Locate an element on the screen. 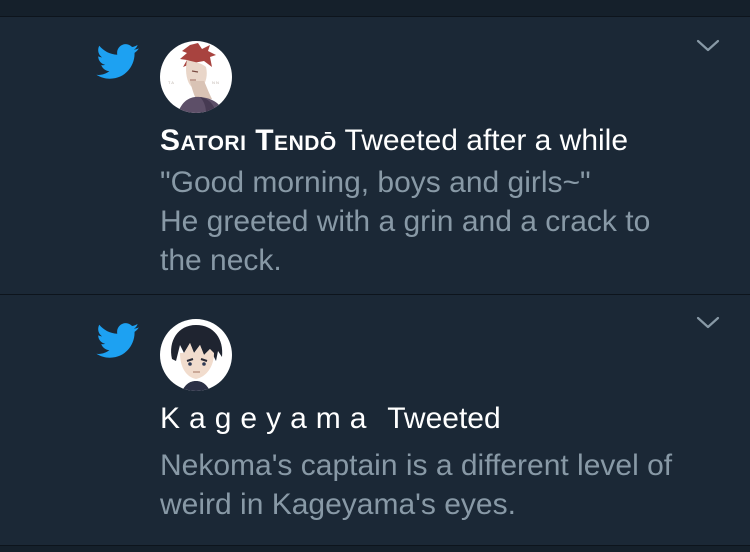 The width and height of the screenshot is (750, 552). bottom-divider is located at coordinates (375, 549).